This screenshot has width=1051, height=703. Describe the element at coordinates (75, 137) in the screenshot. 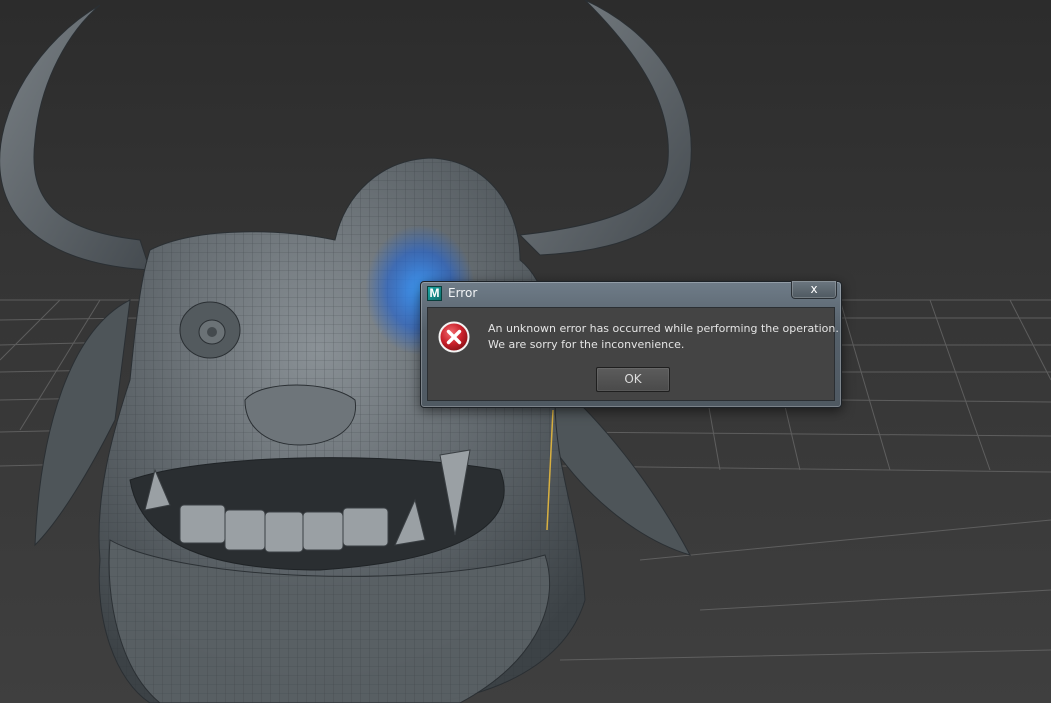

I see `horn-left` at that location.